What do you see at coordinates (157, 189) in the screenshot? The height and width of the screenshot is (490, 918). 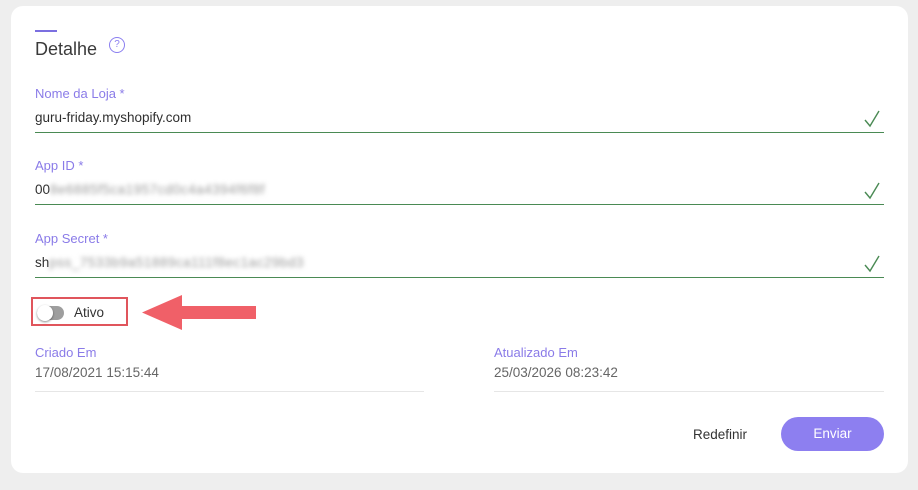 I see `app-id-blurred: 8e6885f5ca1957cd0c4a4394f6f8f` at bounding box center [157, 189].